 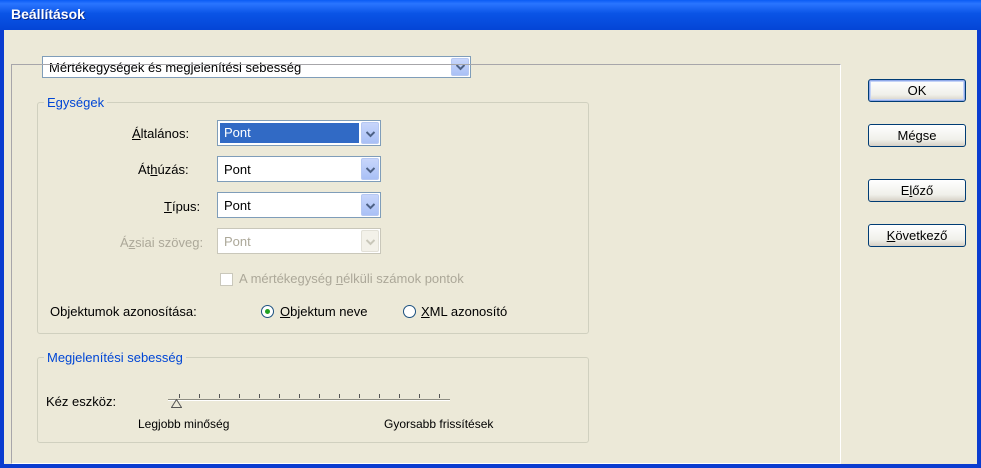 What do you see at coordinates (163, 169) in the screenshot?
I see `strikethrough-label: Áthúzás:` at bounding box center [163, 169].